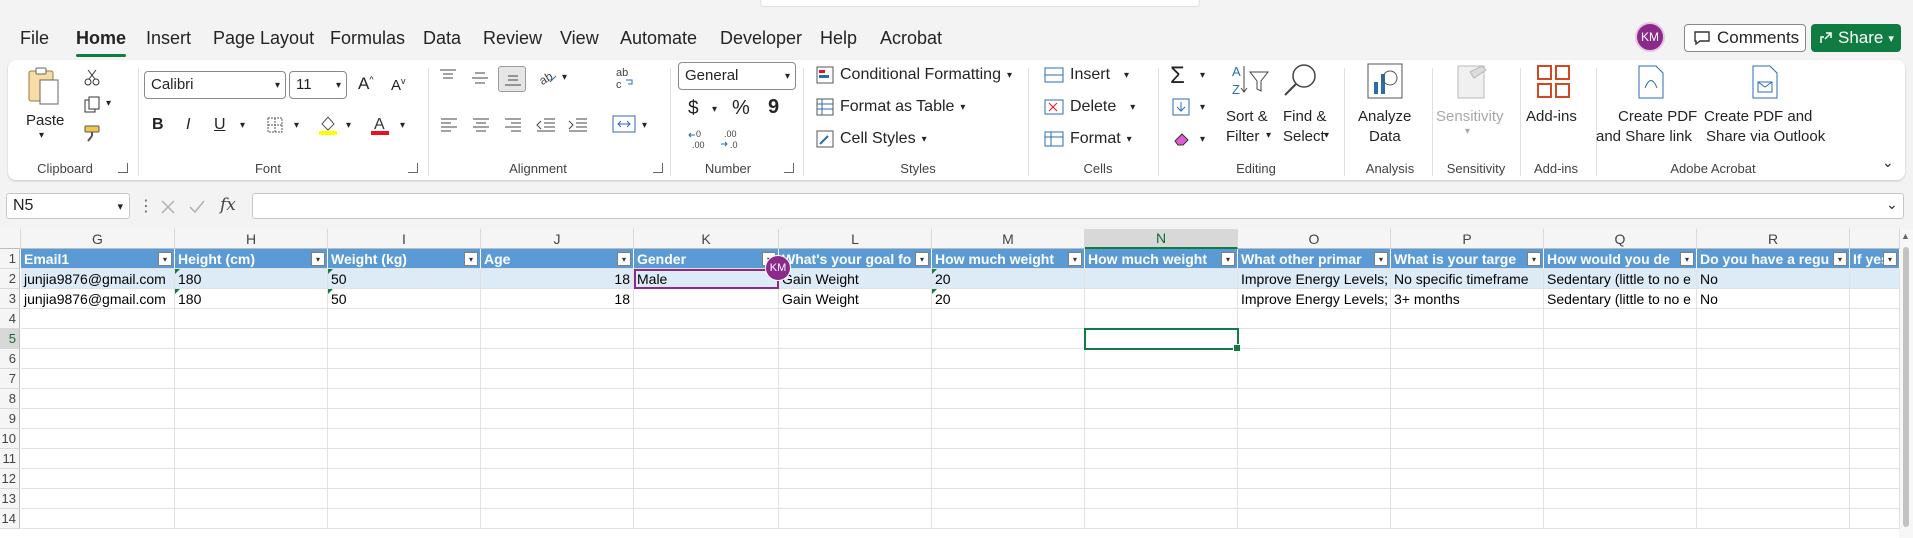 The width and height of the screenshot is (1913, 538). Describe the element at coordinates (1651, 82) in the screenshot. I see `create-pdf-share-icon` at that location.